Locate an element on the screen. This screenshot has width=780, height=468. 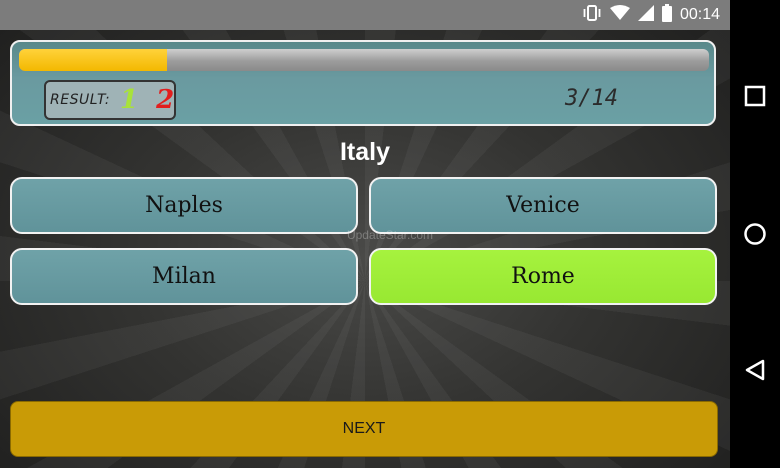
result-box: RESULT: 1 2 is located at coordinates (110, 100).